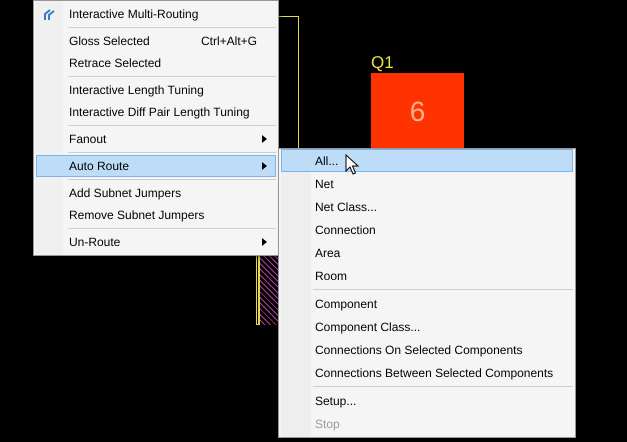  I want to click on menu-item: Interactive Multi-Routing, so click(156, 14).